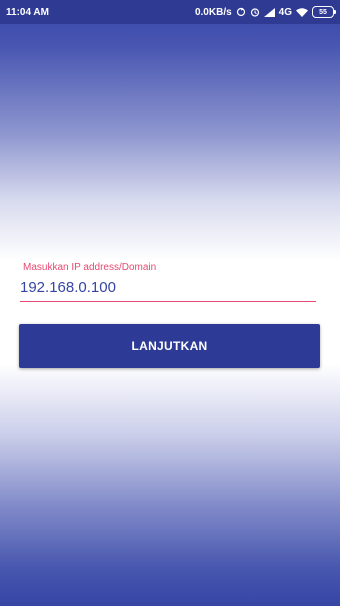 This screenshot has width=340, height=606. I want to click on alarm-icon, so click(255, 12).